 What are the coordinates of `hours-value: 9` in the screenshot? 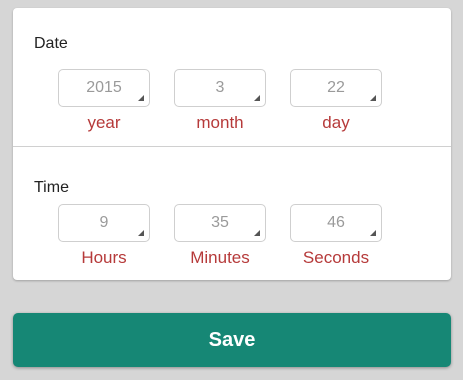 It's located at (104, 222).